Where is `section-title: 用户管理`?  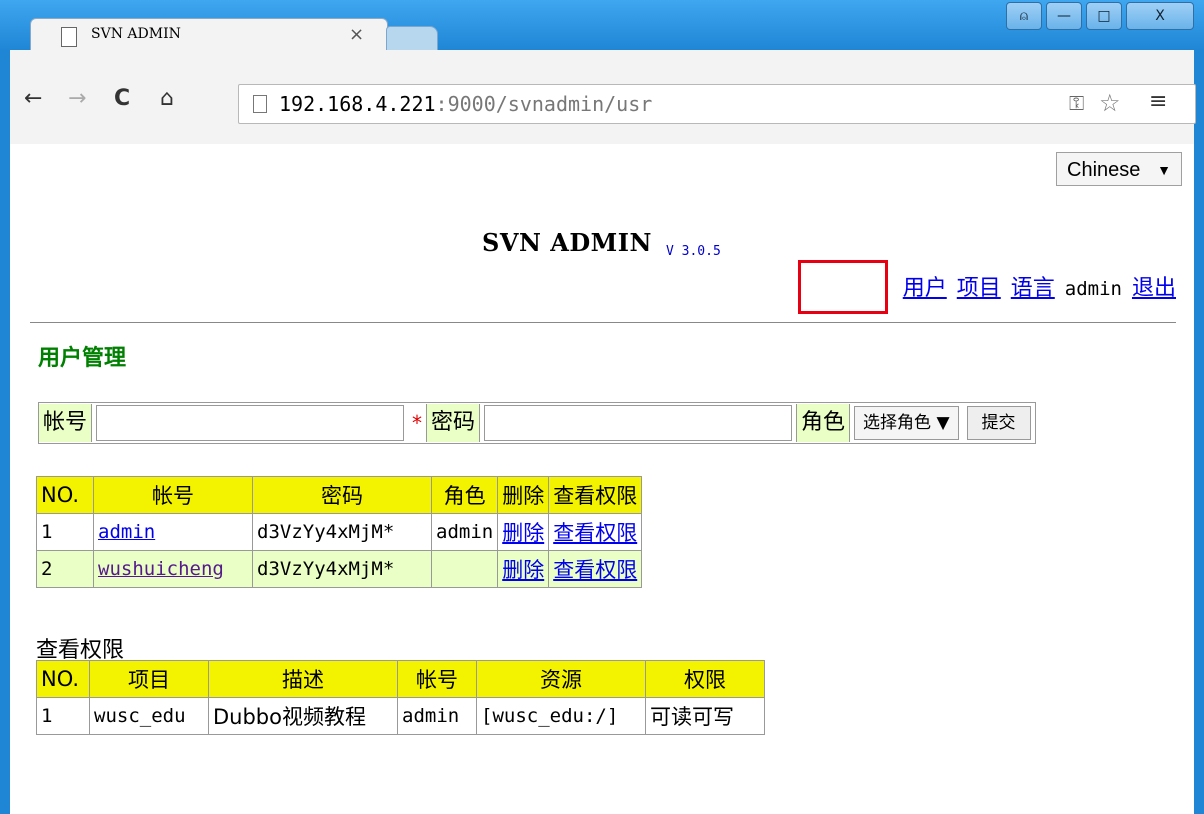 section-title: 用户管理 is located at coordinates (82, 358).